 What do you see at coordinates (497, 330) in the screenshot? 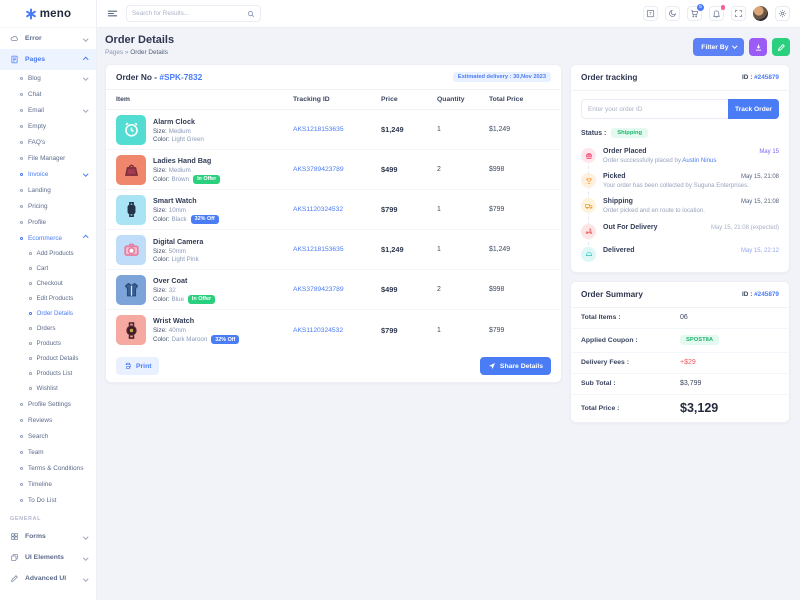
I see `total-price: $799` at bounding box center [497, 330].